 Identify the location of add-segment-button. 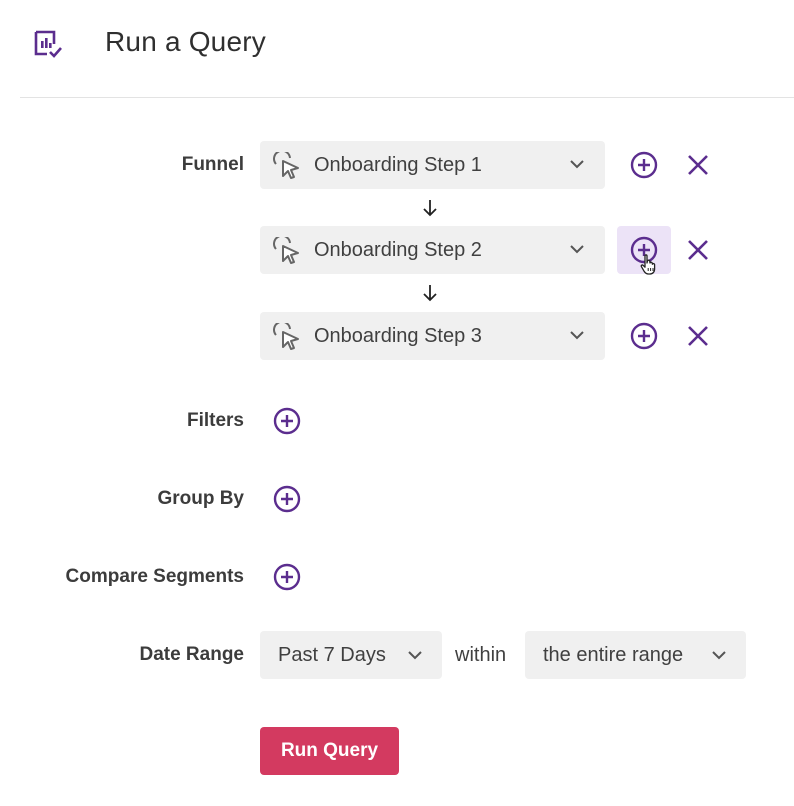
(287, 577).